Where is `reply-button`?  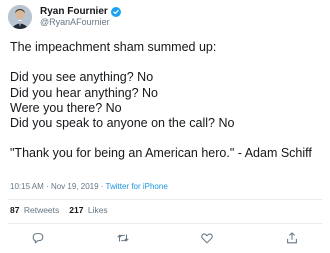 reply-button is located at coordinates (38, 238).